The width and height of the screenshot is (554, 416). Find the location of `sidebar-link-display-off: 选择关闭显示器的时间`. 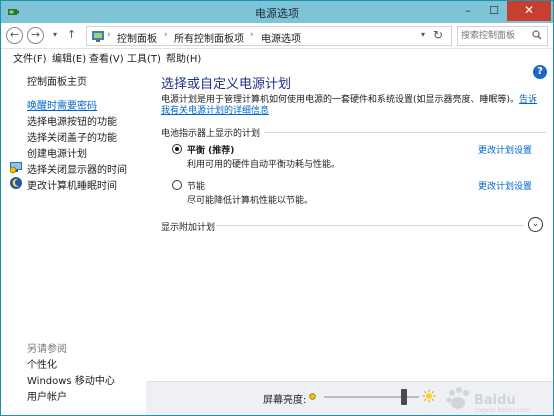

sidebar-link-display-off: 选择关闭显示器的时间 is located at coordinates (77, 168).